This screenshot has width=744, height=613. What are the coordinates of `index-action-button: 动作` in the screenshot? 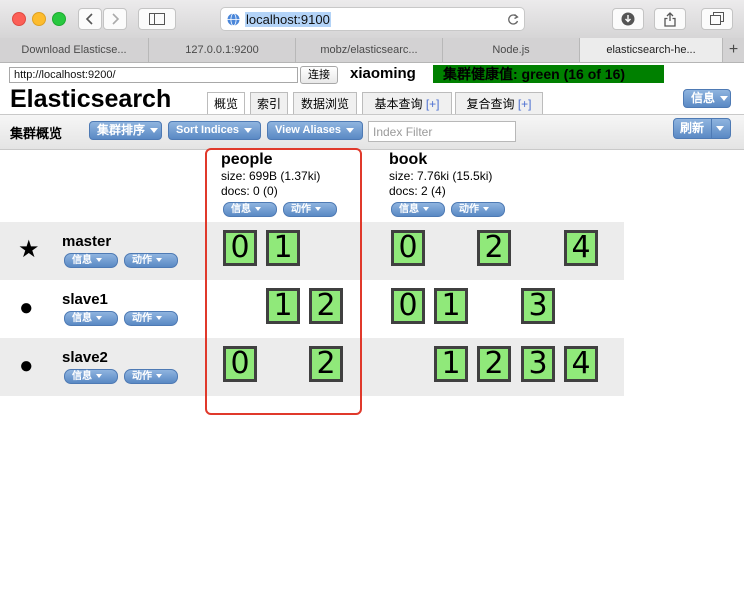 It's located at (478, 209).